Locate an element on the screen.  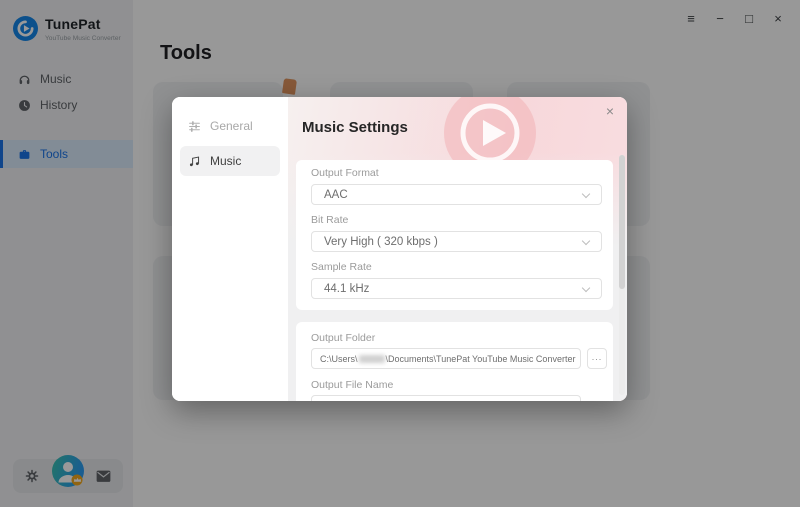
scrollbar-thumb is located at coordinates (622, 222).